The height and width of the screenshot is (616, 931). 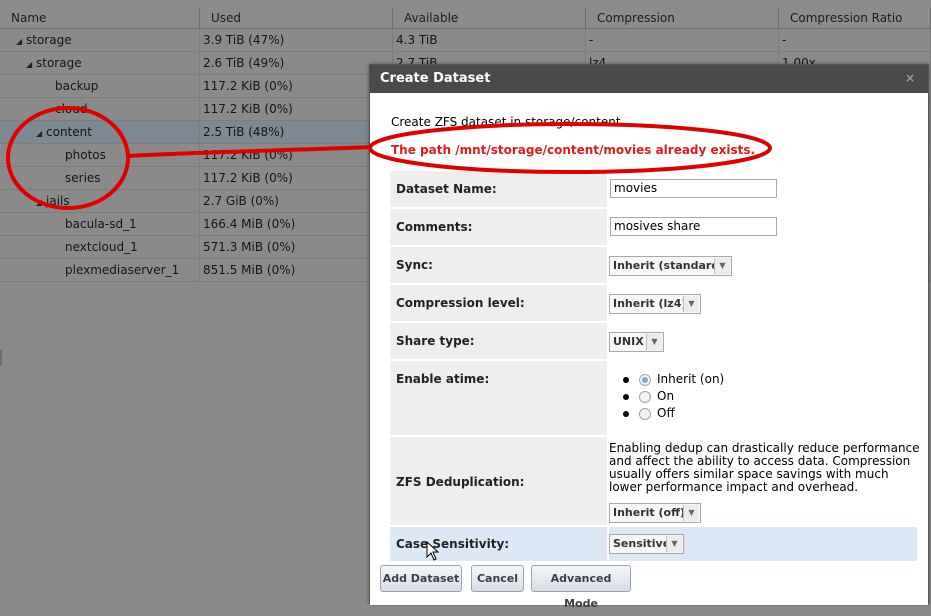 I want to click on column-header-name: Name, so click(x=100, y=18).